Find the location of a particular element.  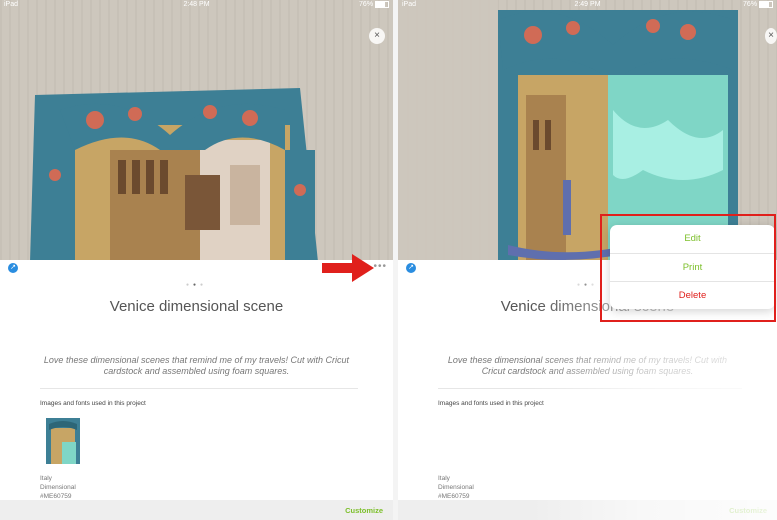

clock: 2:48 PM is located at coordinates (196, 4).